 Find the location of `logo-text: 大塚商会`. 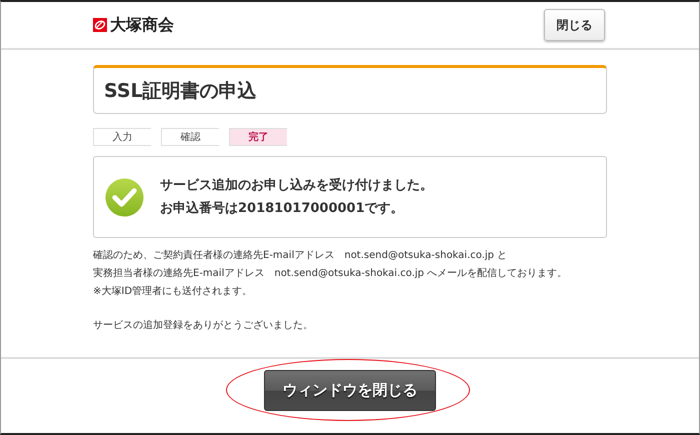

logo-text: 大塚商会 is located at coordinates (142, 25).